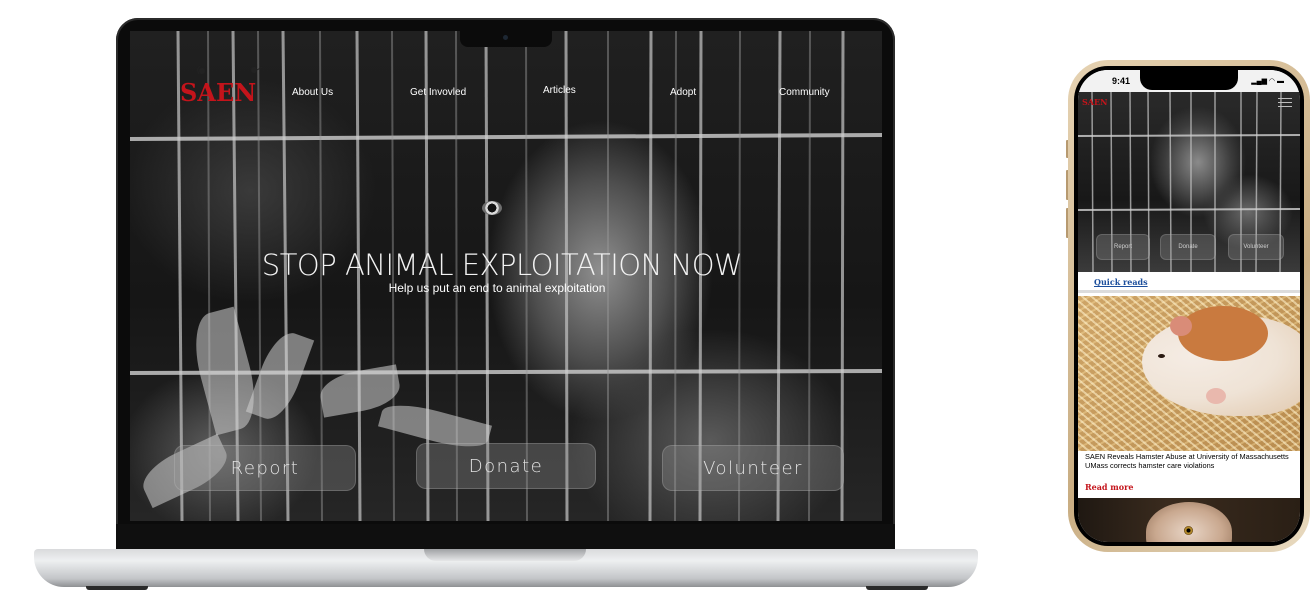 Image resolution: width=1314 pixels, height=612 pixels. What do you see at coordinates (1121, 282) in the screenshot?
I see `quick-reads-heading: Quick reads` at bounding box center [1121, 282].